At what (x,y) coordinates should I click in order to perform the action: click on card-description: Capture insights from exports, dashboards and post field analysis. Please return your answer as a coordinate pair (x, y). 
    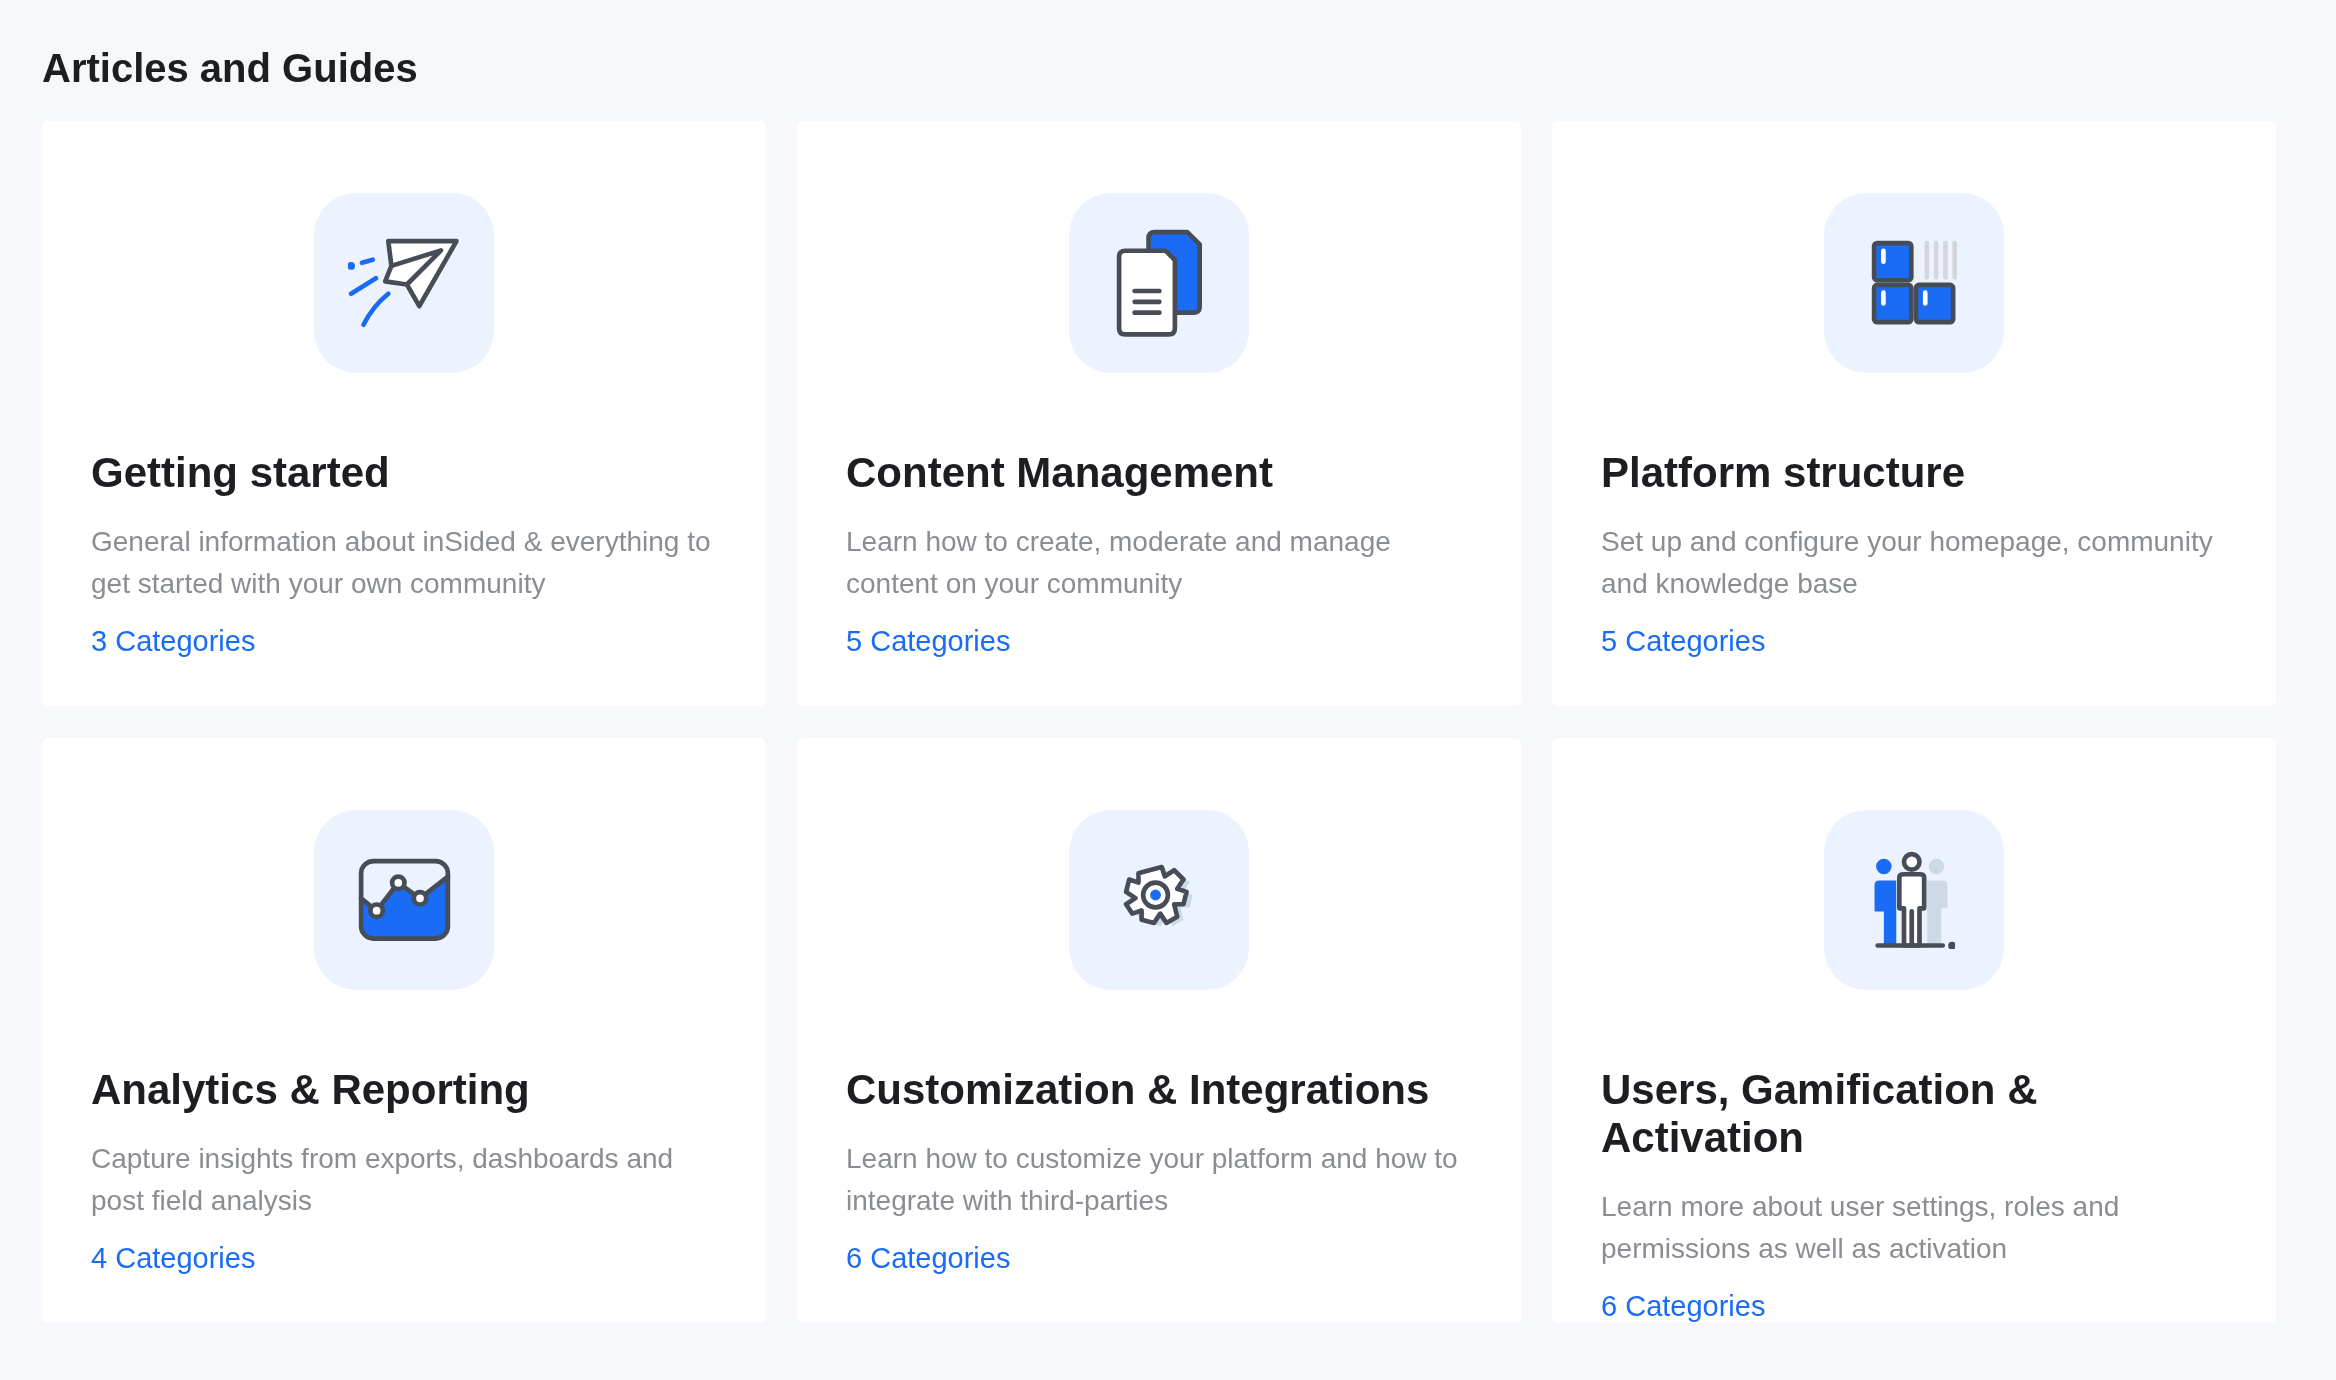
    Looking at the image, I should click on (383, 1180).